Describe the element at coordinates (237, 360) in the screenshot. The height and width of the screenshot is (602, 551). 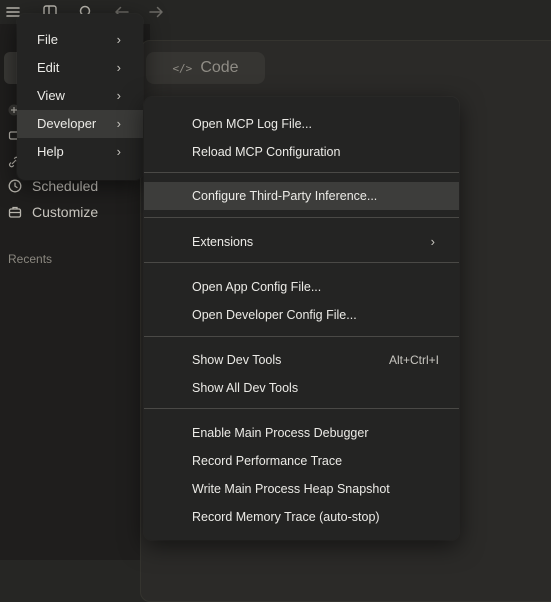
I see `menu-item-label: Show Dev Tools` at that location.